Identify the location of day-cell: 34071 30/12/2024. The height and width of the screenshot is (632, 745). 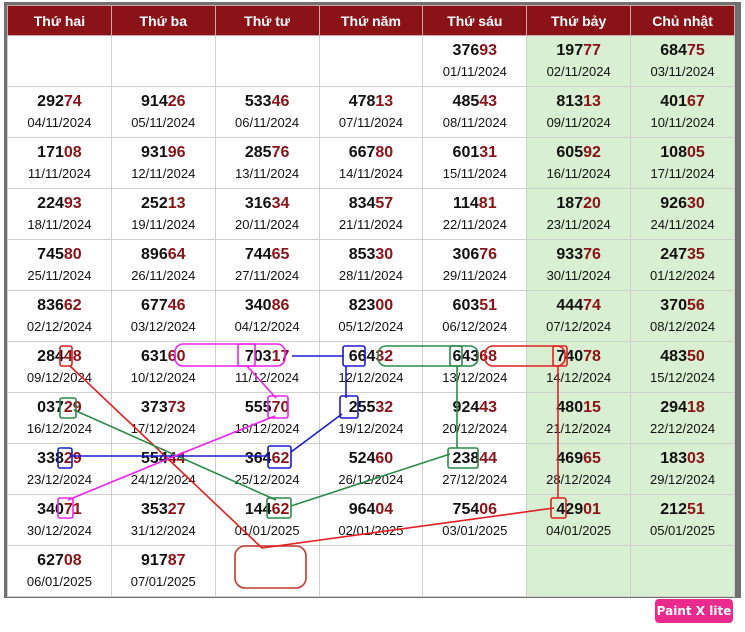
(59, 520).